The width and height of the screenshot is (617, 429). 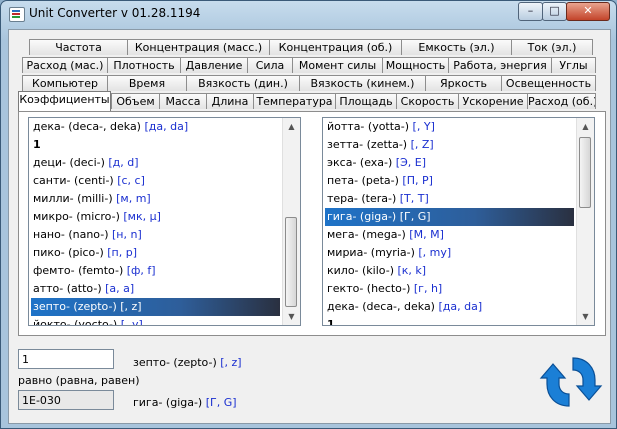 What do you see at coordinates (369, 288) in the screenshot?
I see `list-item-name: гекто- (hecto-)` at bounding box center [369, 288].